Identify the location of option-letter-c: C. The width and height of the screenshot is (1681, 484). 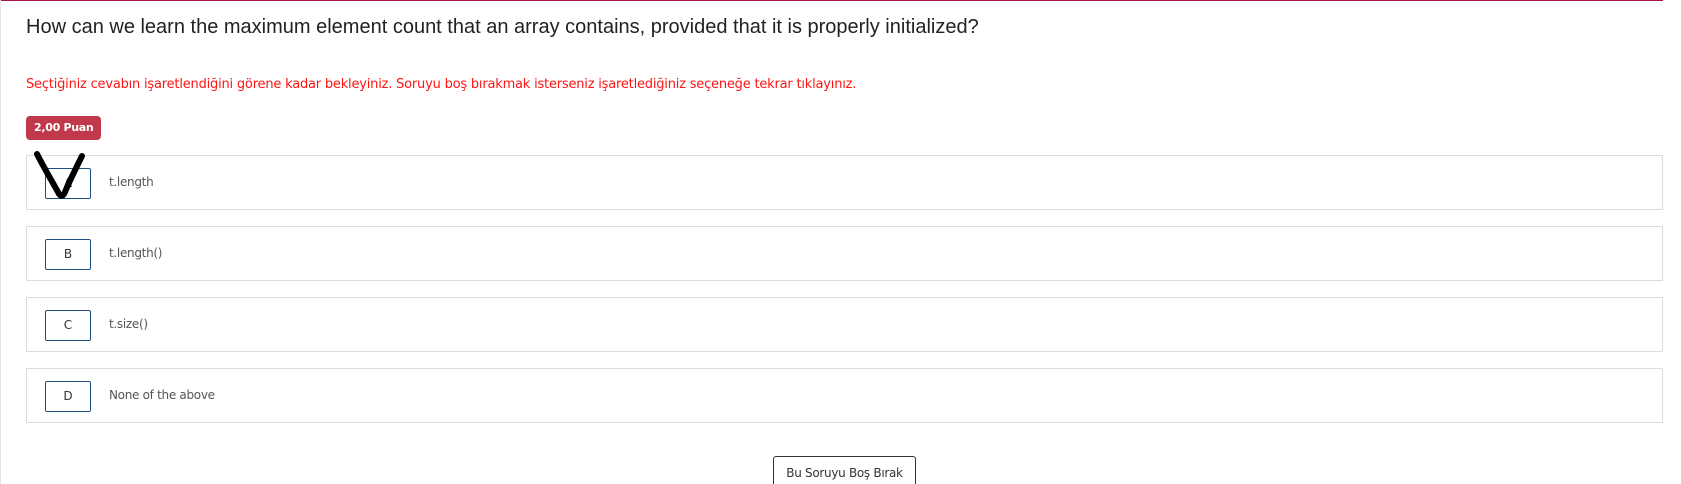
(68, 325).